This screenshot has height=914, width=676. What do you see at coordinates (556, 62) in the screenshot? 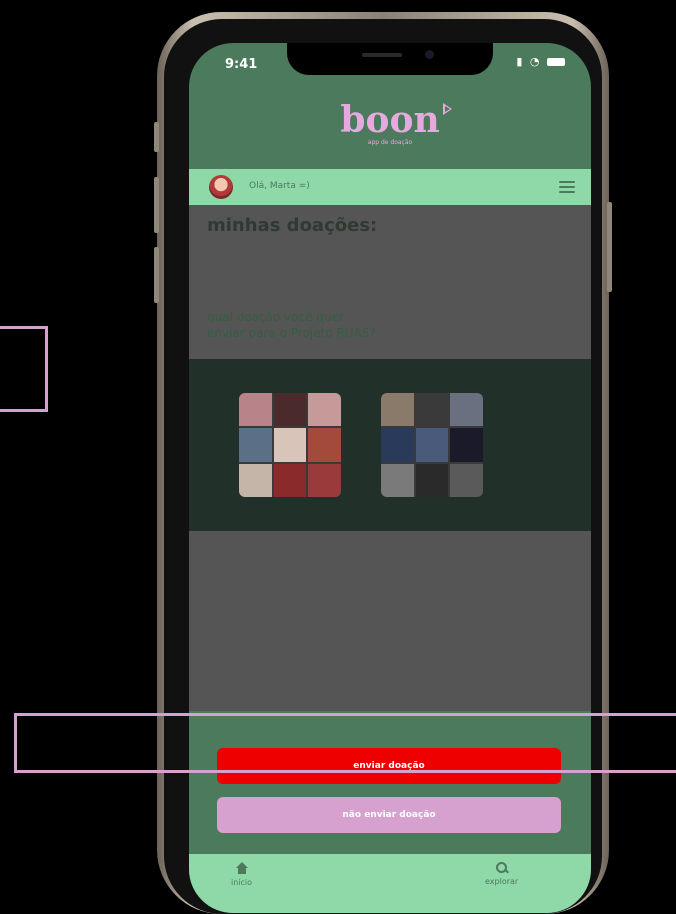
I see `battery-icon` at bounding box center [556, 62].